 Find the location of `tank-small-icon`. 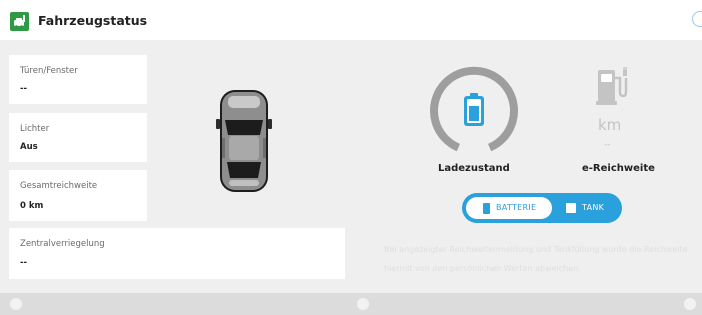

tank-small-icon is located at coordinates (571, 208).